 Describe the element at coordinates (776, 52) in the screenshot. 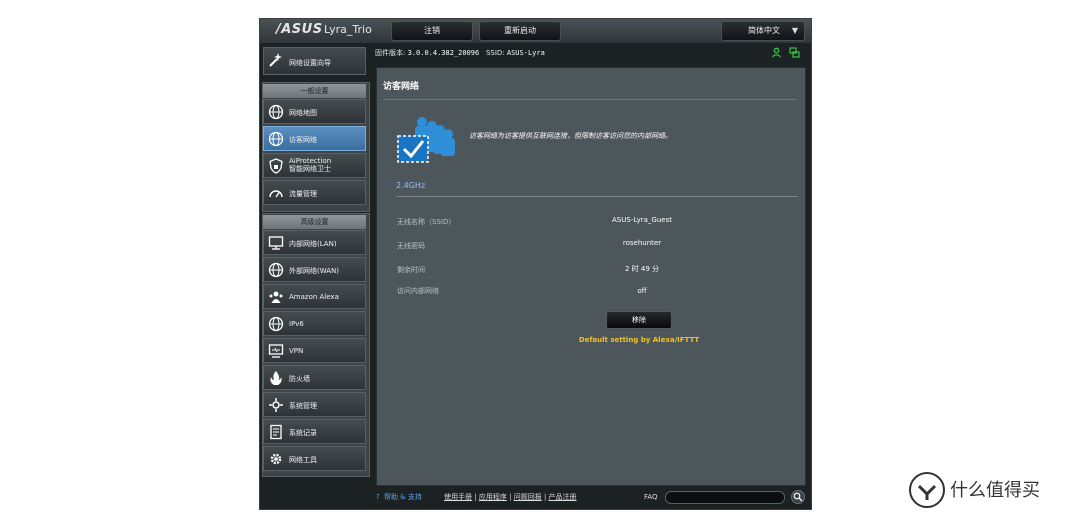

I see `client-status-icon` at that location.